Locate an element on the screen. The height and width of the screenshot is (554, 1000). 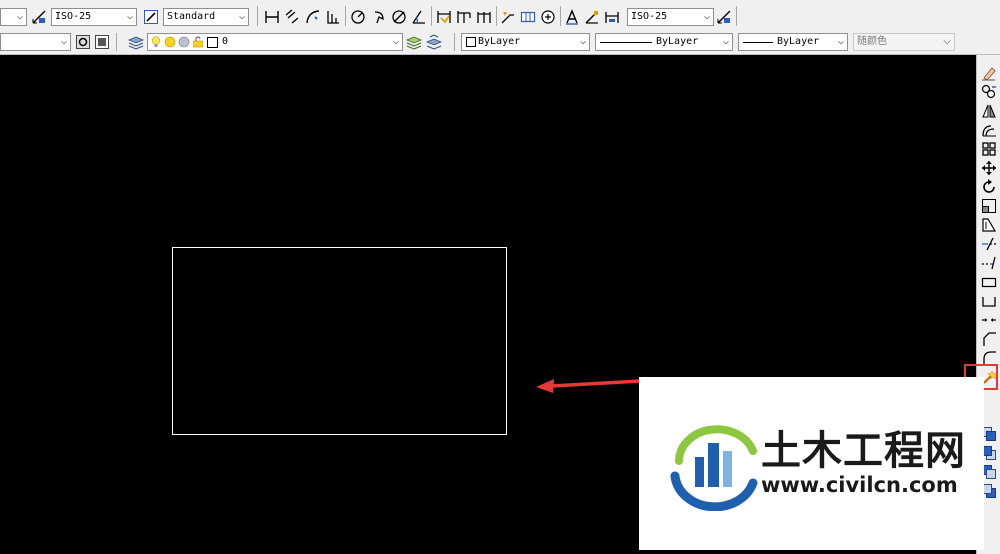
dimstyle-icon is located at coordinates (39, 17).